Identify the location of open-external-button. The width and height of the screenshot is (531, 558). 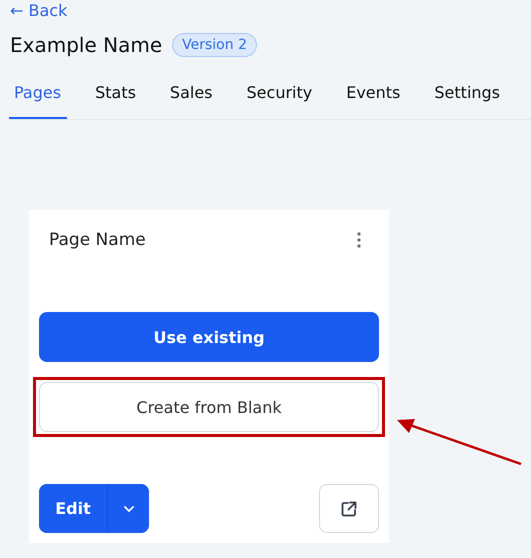
(349, 508).